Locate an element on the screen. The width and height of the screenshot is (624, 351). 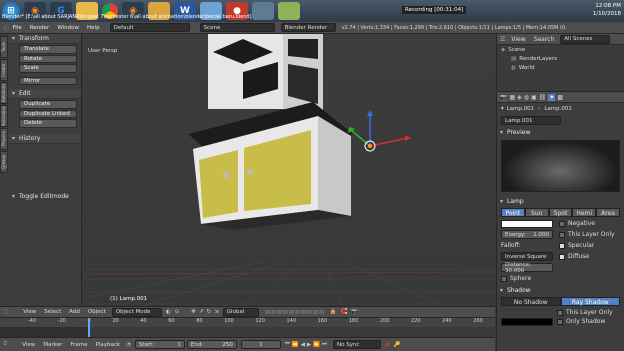
lamp-type-hemi: Hemi is located at coordinates (584, 212).